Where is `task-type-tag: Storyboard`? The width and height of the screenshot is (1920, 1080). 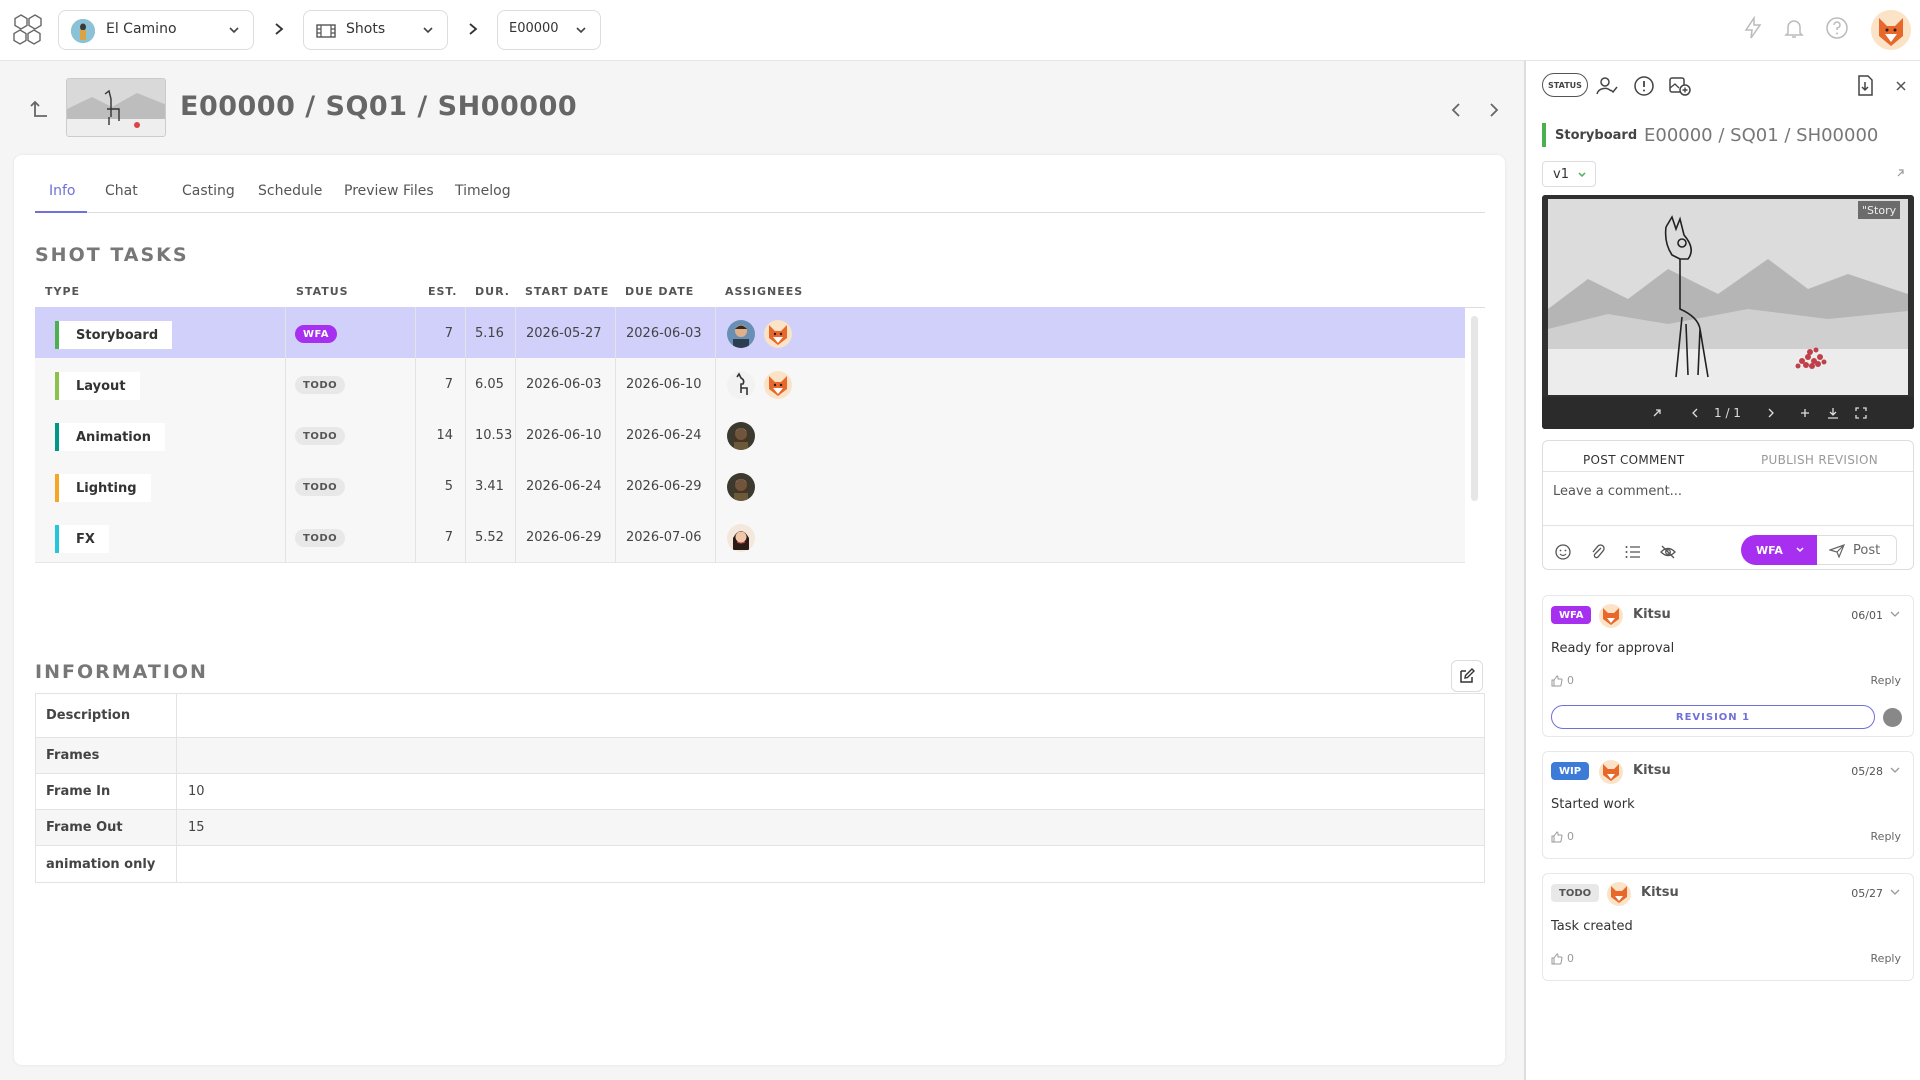
task-type-tag: Storyboard is located at coordinates (114, 335).